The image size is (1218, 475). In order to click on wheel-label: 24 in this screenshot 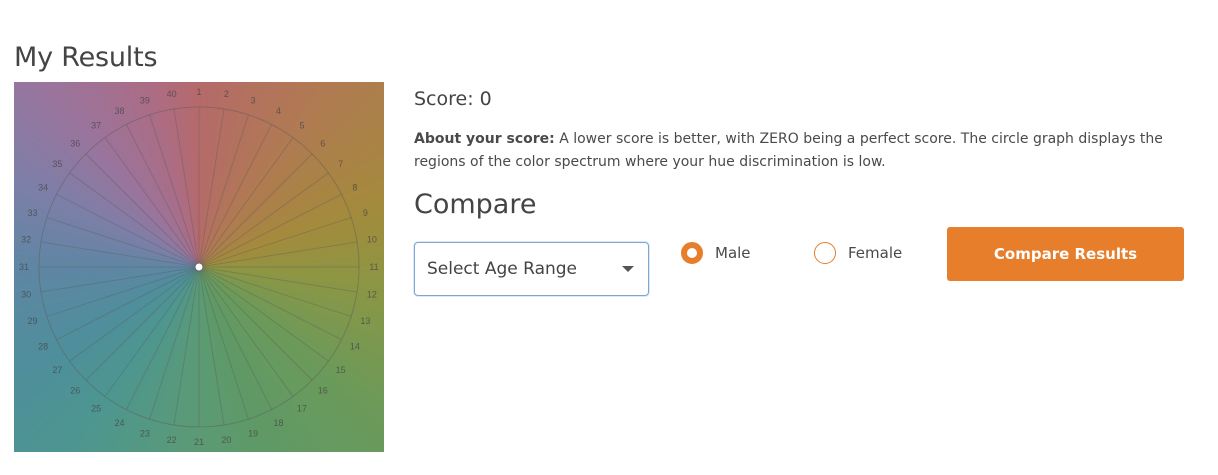, I will do `click(120, 423)`.